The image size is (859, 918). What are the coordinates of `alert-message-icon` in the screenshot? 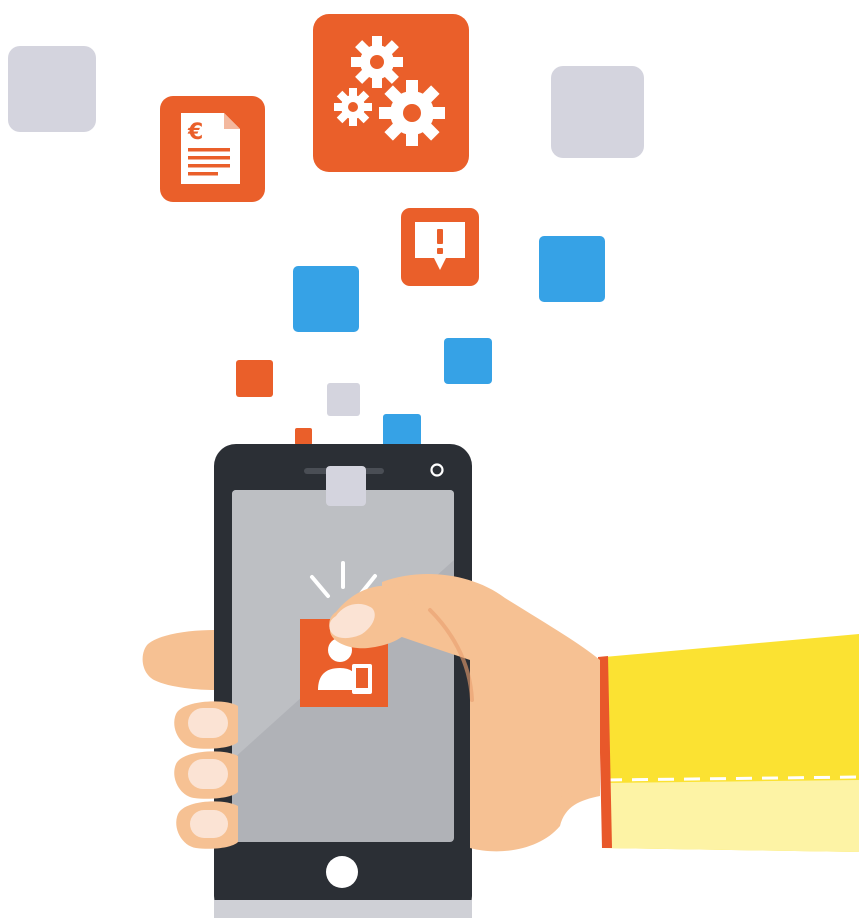 It's located at (440, 247).